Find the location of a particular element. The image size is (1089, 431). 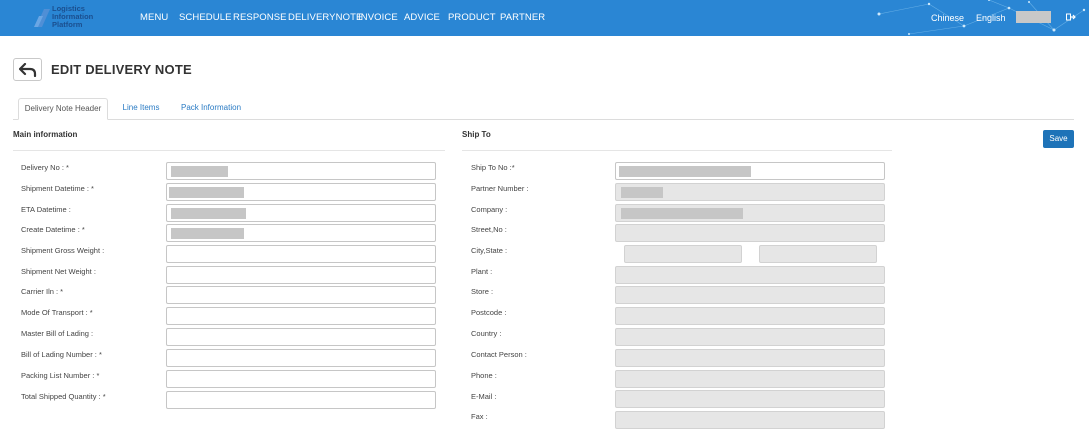

field-label: Packing List Number : * is located at coordinates (60, 375).